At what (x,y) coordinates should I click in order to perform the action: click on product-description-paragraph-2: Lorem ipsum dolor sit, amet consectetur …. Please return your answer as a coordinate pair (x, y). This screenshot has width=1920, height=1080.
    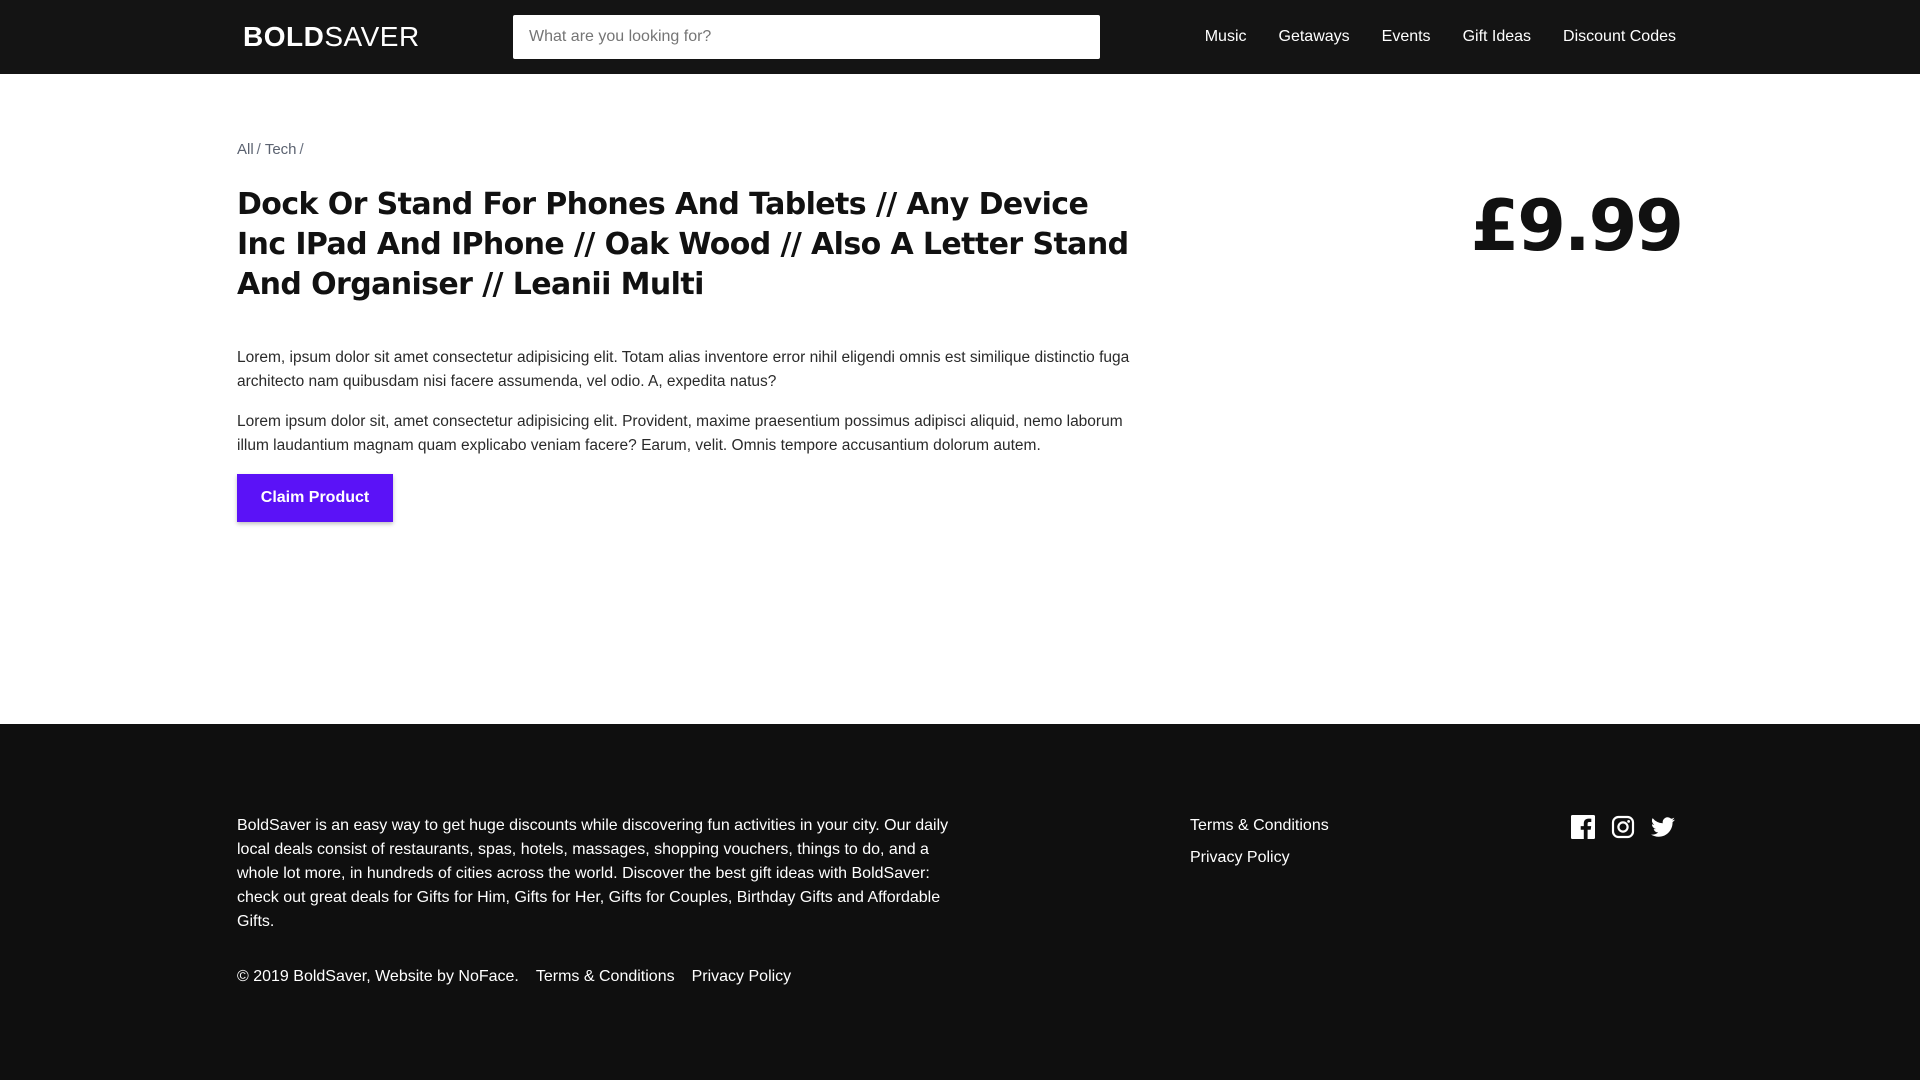
    Looking at the image, I should click on (680, 433).